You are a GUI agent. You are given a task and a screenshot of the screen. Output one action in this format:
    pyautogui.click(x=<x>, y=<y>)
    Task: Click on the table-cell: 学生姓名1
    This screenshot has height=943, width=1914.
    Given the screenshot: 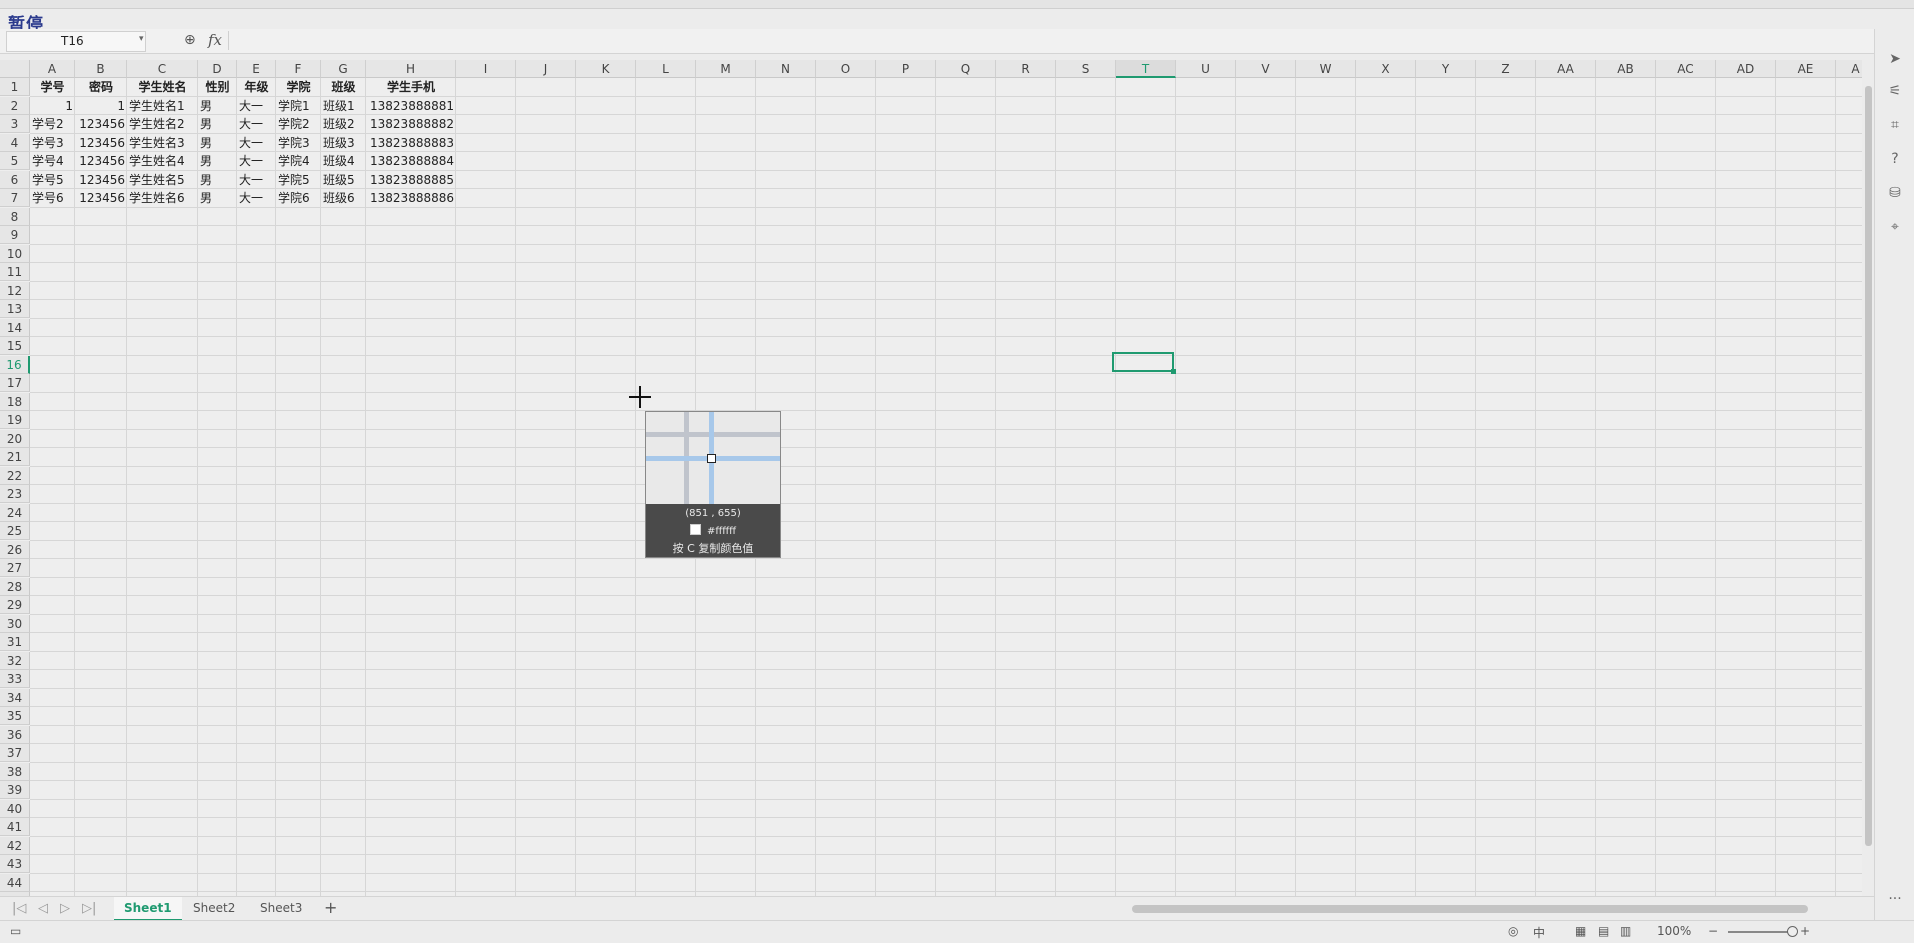 What is the action you would take?
    pyautogui.click(x=162, y=106)
    